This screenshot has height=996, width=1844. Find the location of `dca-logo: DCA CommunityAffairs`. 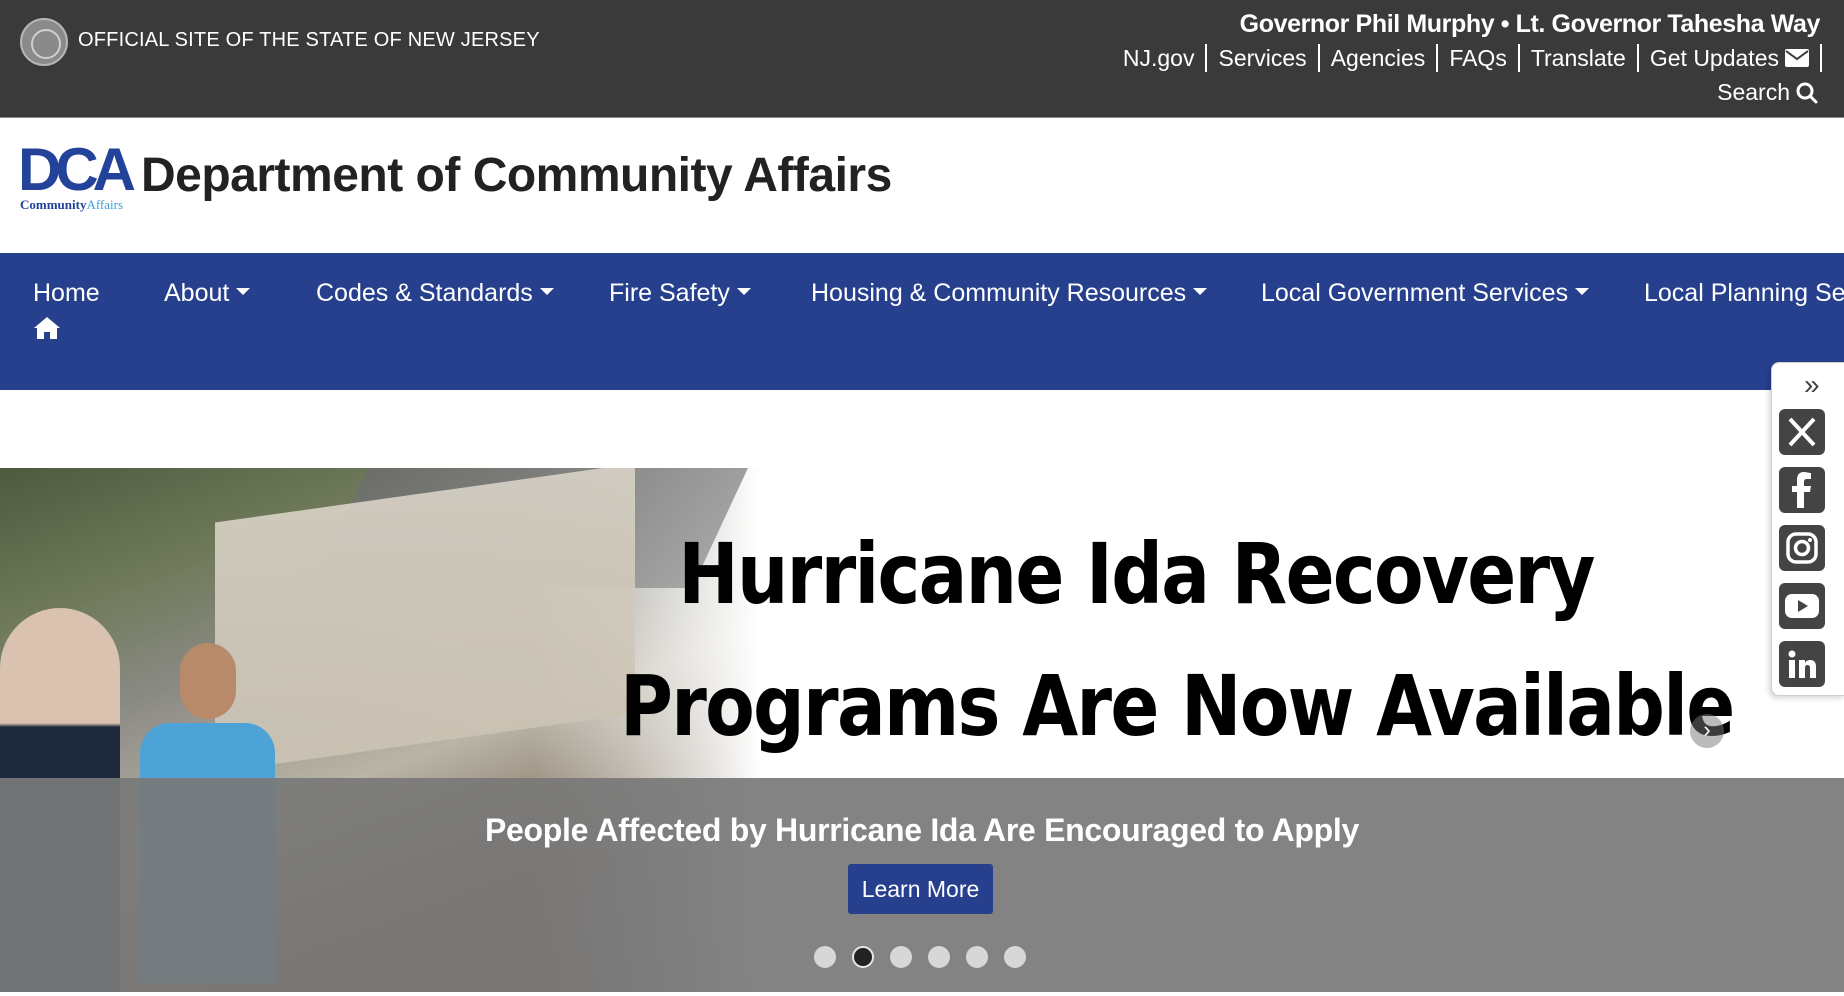

dca-logo: DCA CommunityAffairs is located at coordinates (77, 178).